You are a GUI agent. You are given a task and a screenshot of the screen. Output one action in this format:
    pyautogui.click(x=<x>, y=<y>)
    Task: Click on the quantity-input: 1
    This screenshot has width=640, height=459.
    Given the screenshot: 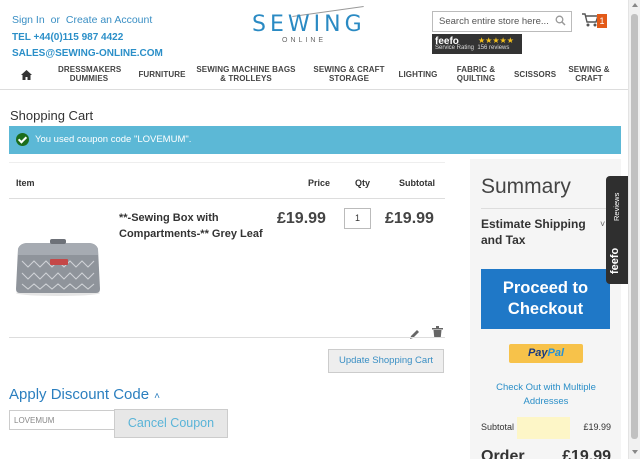 What is the action you would take?
    pyautogui.click(x=357, y=218)
    